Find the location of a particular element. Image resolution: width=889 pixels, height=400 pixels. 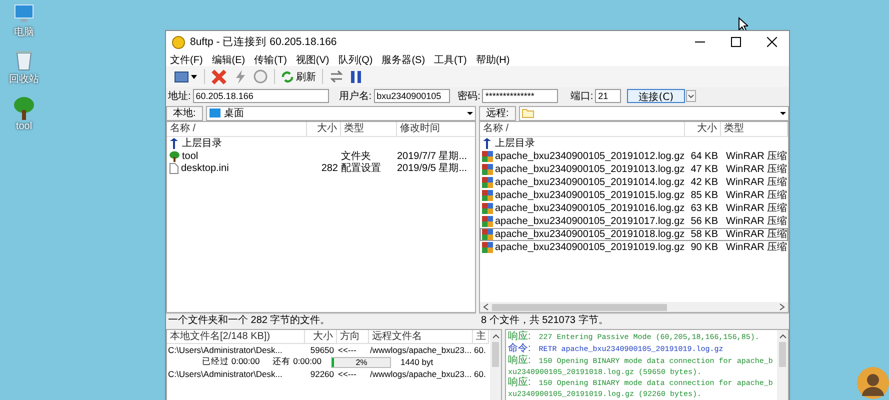

file-name: apache_bxu2340900105_20191013.log.gz is located at coordinates (590, 169).